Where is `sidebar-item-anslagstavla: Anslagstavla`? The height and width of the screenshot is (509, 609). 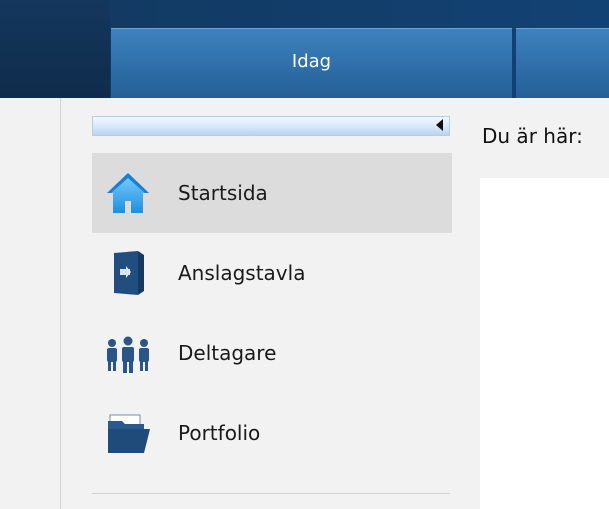 sidebar-item-anslagstavla: Anslagstavla is located at coordinates (272, 273).